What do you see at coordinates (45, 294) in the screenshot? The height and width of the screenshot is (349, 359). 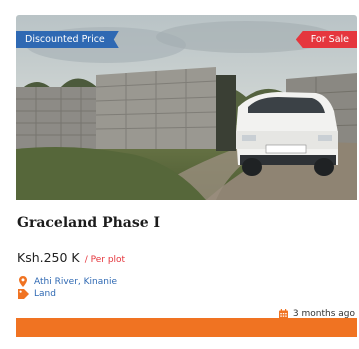 I see `property-type-text: Land` at bounding box center [45, 294].